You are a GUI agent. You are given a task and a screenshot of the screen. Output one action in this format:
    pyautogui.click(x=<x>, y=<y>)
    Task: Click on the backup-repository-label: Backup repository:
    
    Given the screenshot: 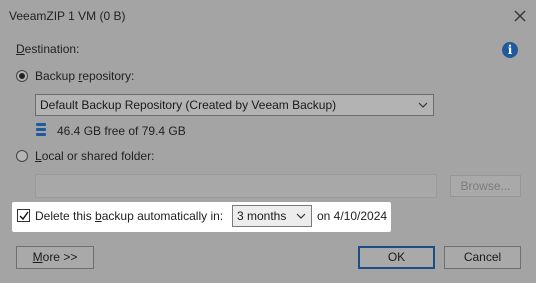 What is the action you would take?
    pyautogui.click(x=84, y=76)
    